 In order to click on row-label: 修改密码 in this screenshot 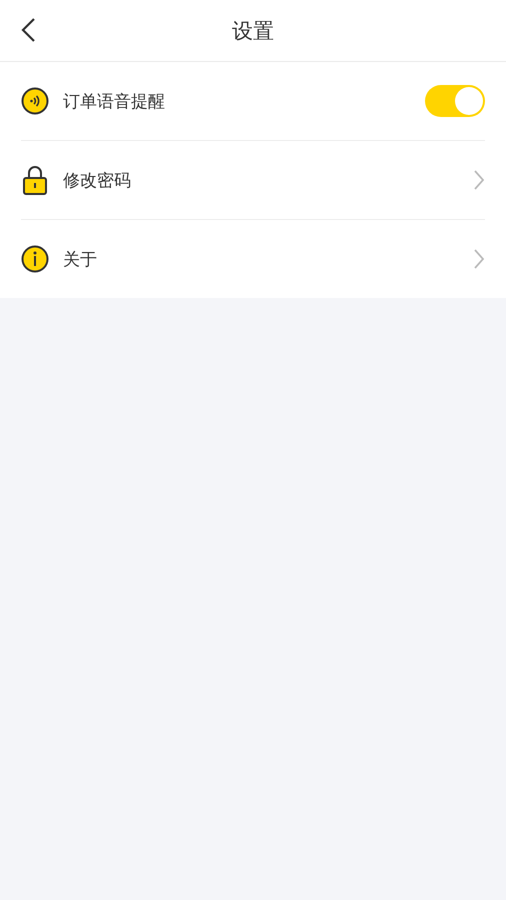, I will do `click(97, 181)`.